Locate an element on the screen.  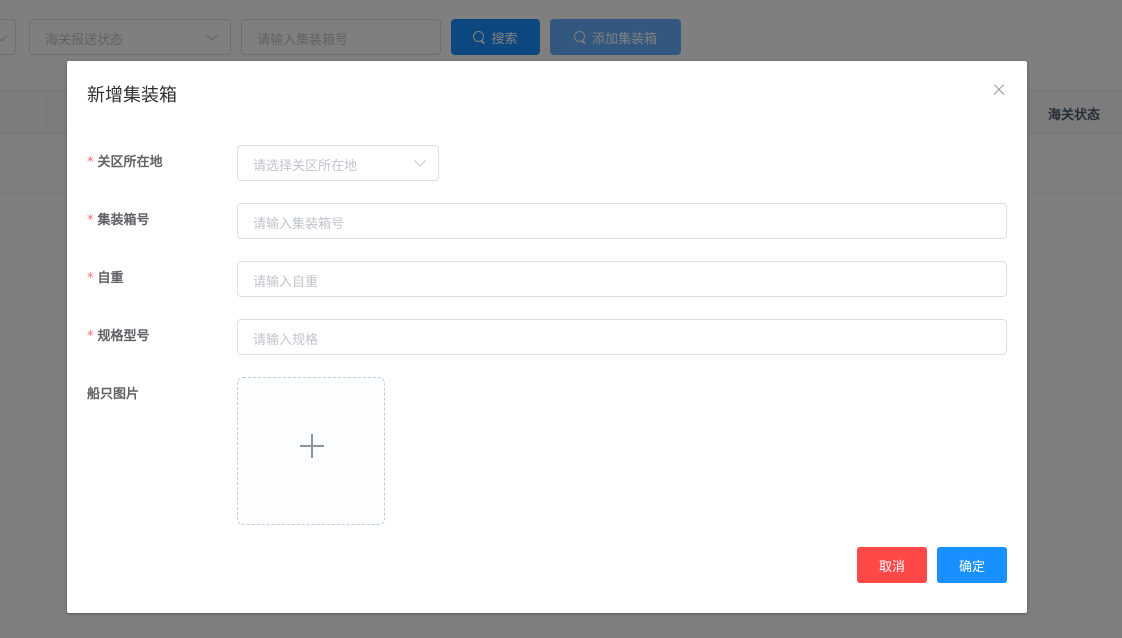
form-item-spec: * 规格型号 请输入规格 is located at coordinates (547, 337).